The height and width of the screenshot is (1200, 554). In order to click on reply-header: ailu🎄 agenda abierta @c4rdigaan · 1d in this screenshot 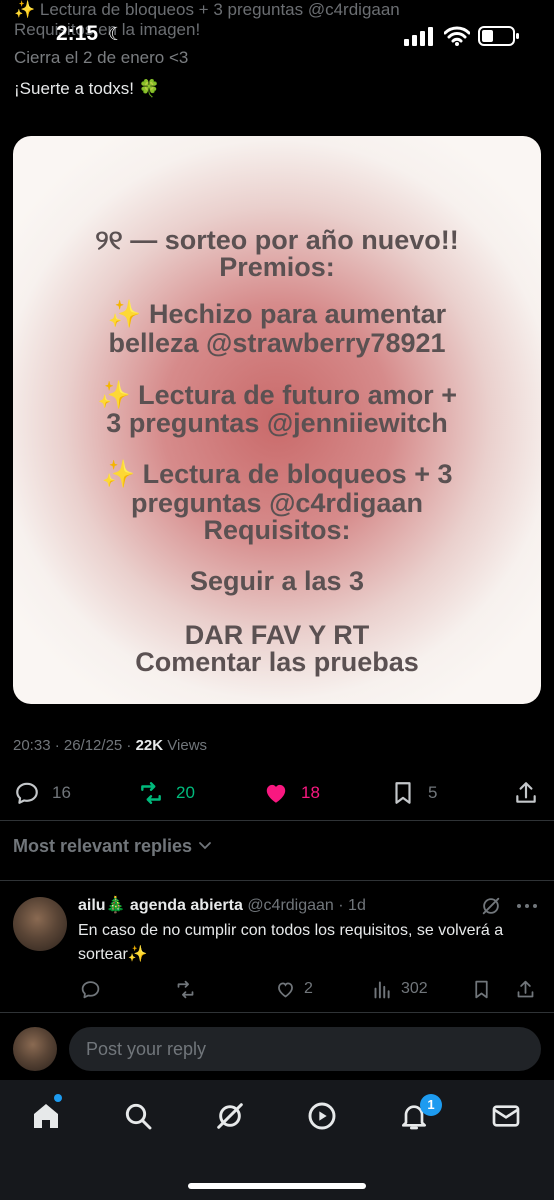, I will do `click(222, 905)`.